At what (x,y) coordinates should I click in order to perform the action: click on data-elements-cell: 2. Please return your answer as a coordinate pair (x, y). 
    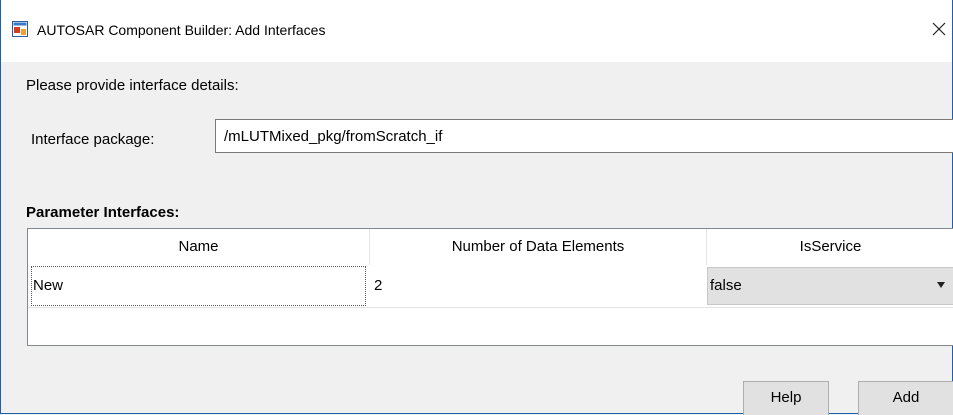
    Looking at the image, I should click on (378, 287).